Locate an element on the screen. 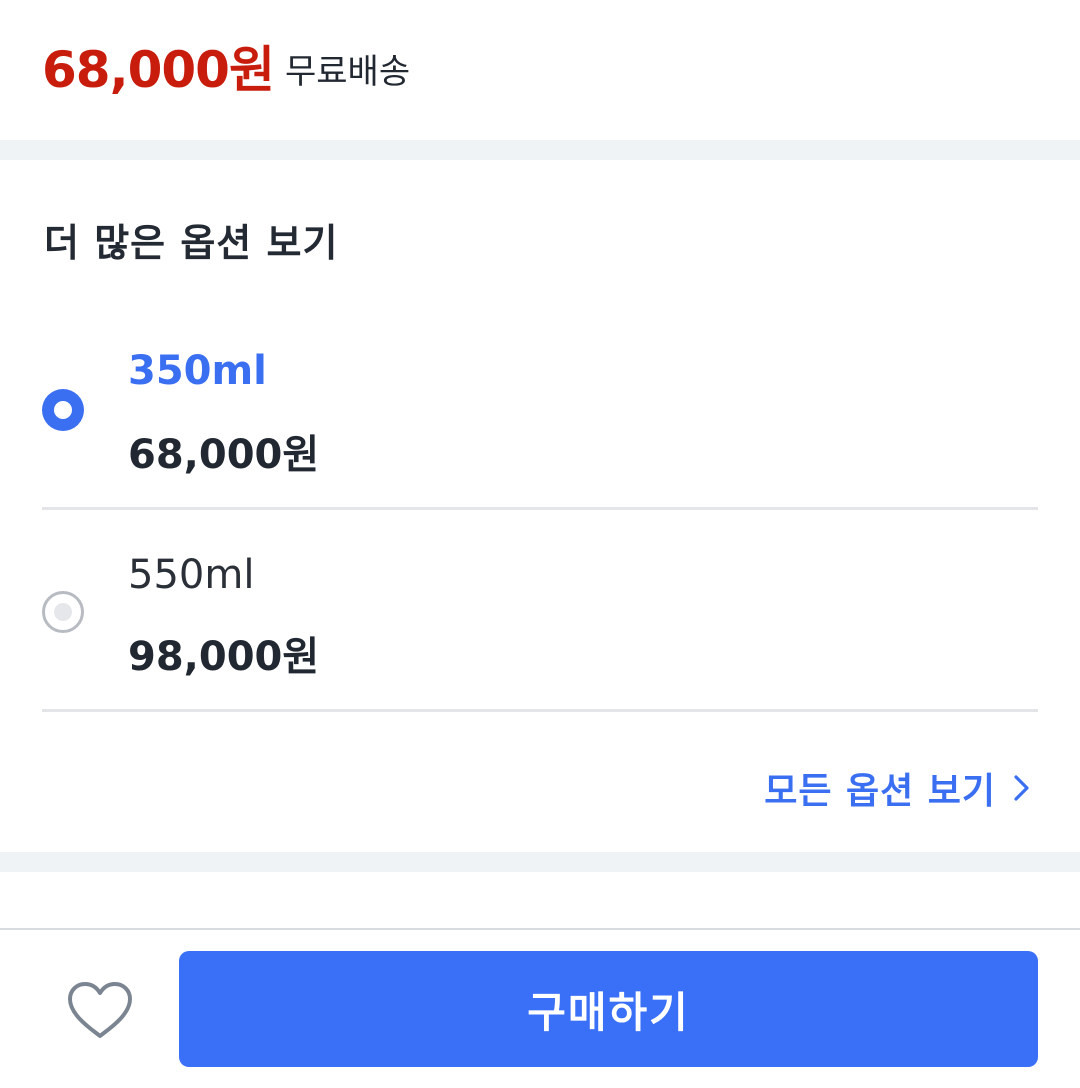 This screenshot has width=1080, height=1088. view-all-options-link: 모든 옵션 보기 is located at coordinates (899, 788).